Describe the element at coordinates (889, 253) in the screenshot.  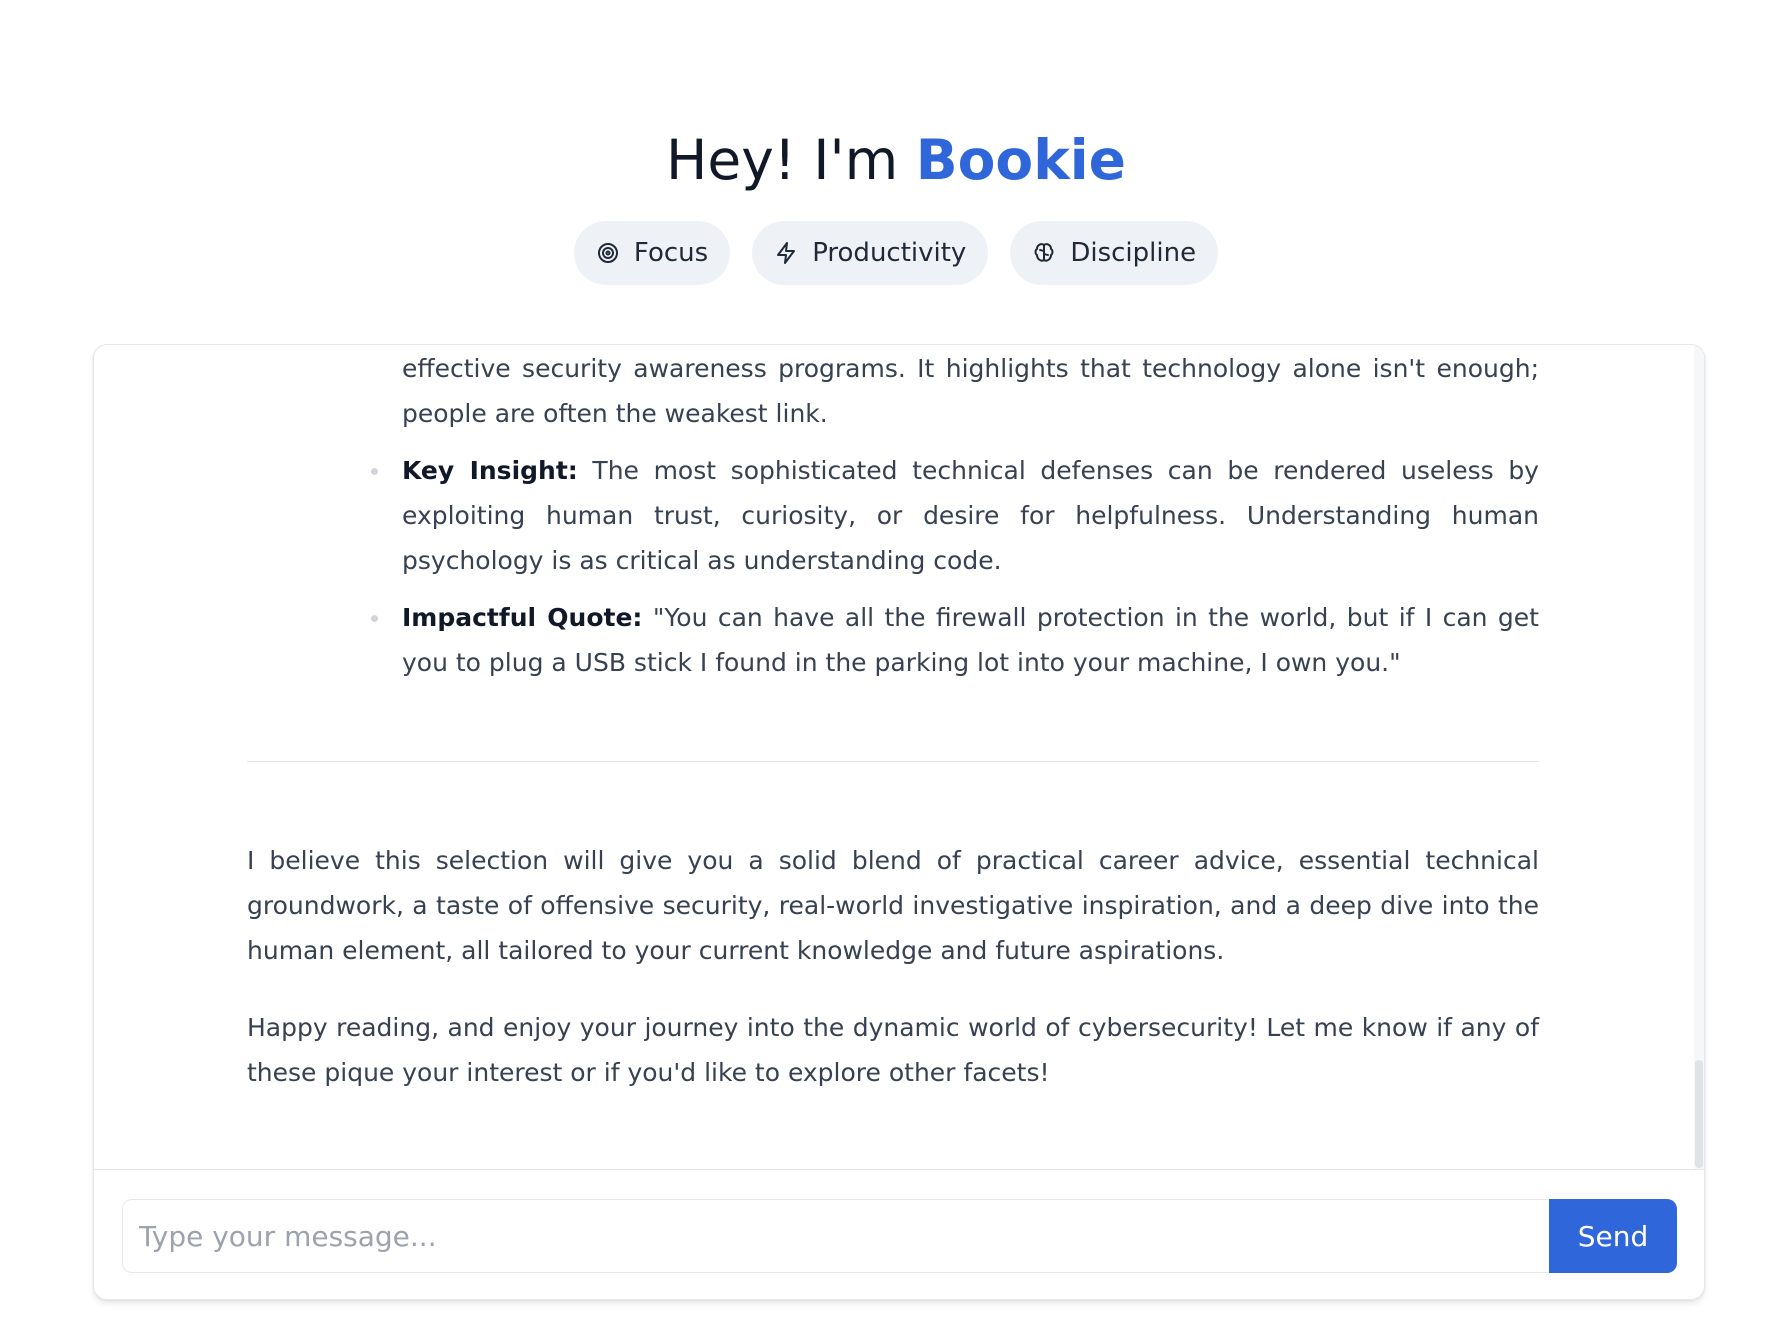
I see `chip-label: Productivity` at that location.